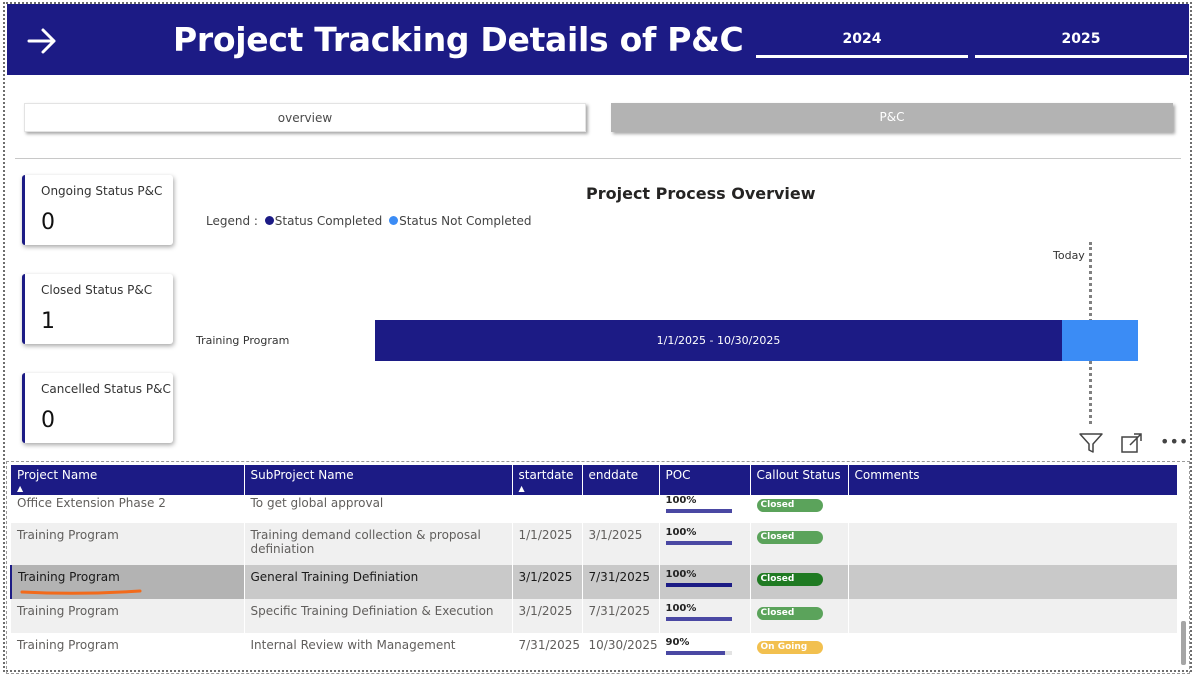 Image resolution: width=1194 pixels, height=675 pixels. What do you see at coordinates (789, 647) in the screenshot?
I see `status-badge: On Going` at bounding box center [789, 647].